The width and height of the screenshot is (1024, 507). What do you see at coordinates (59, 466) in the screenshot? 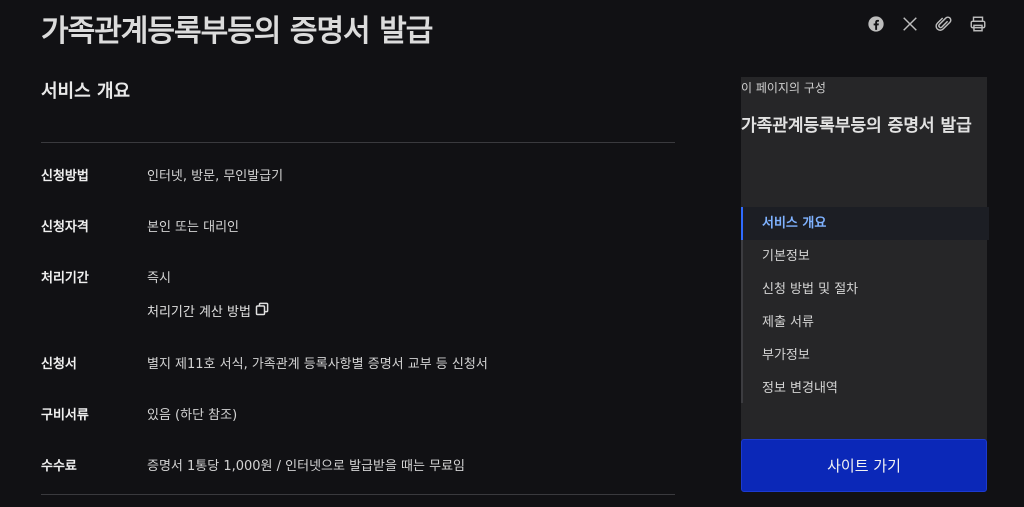
I see `row-label: 수수료` at bounding box center [59, 466].